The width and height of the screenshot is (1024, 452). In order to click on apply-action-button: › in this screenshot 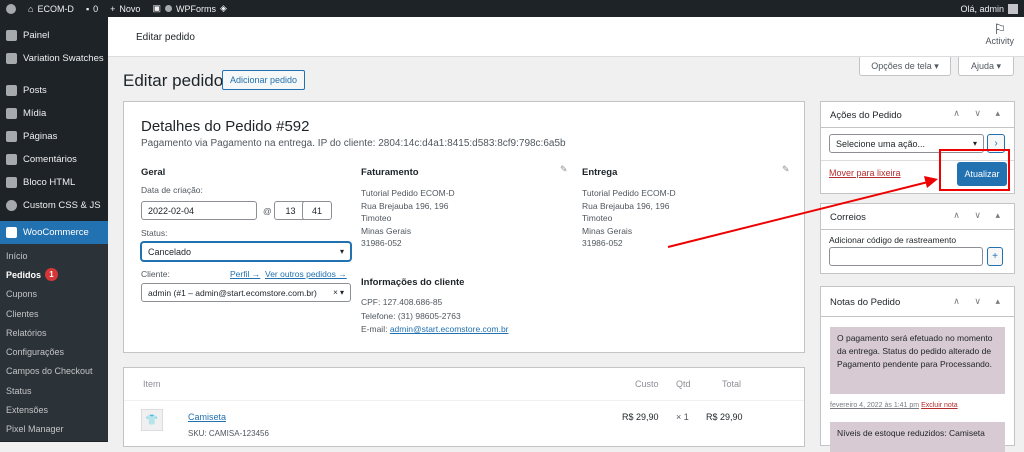, I will do `click(996, 143)`.